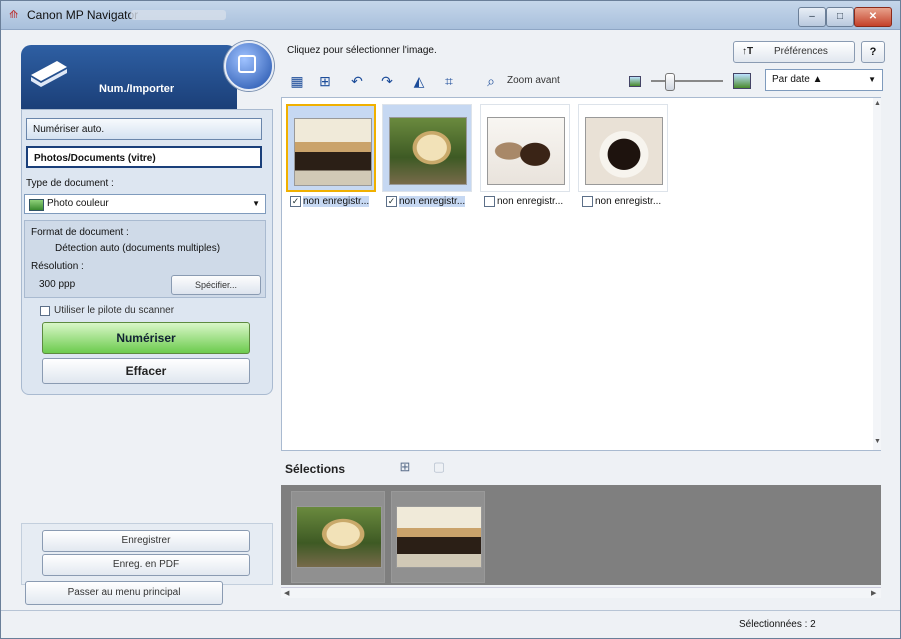  Describe the element at coordinates (45, 311) in the screenshot. I see `scanner-driver-checkbox` at that location.